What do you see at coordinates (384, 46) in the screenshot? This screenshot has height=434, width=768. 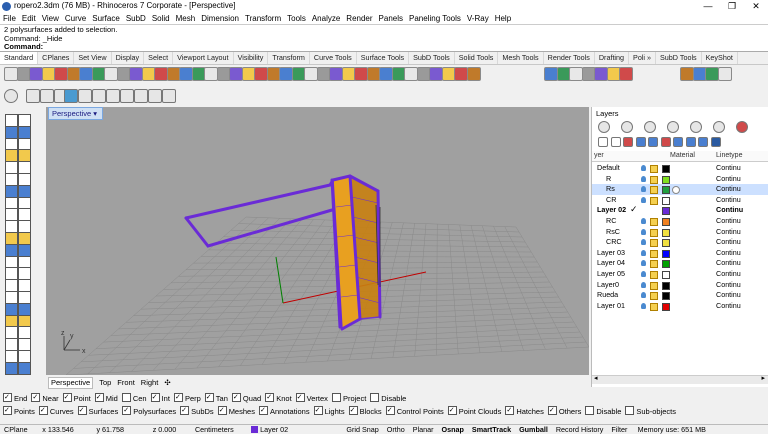 I see `command-prompt: Command:` at bounding box center [384, 46].